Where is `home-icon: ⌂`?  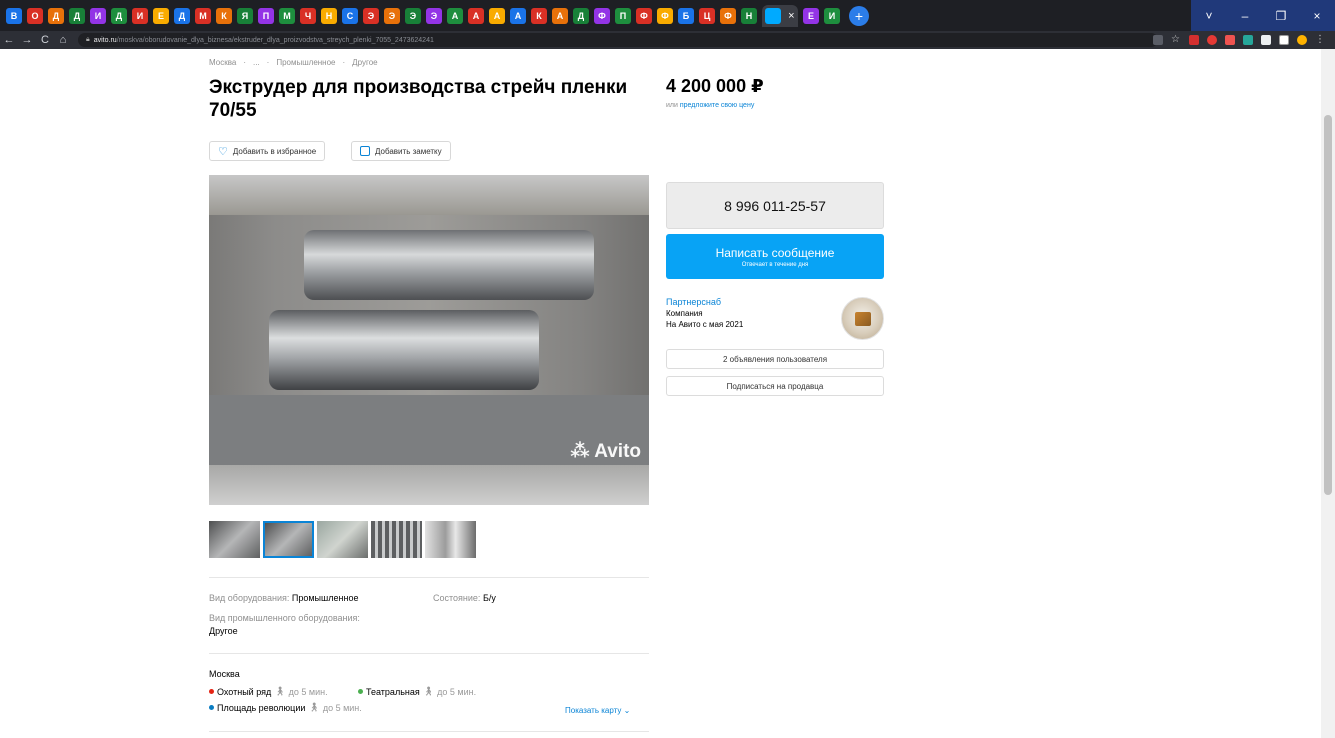 home-icon: ⌂ is located at coordinates (63, 40).